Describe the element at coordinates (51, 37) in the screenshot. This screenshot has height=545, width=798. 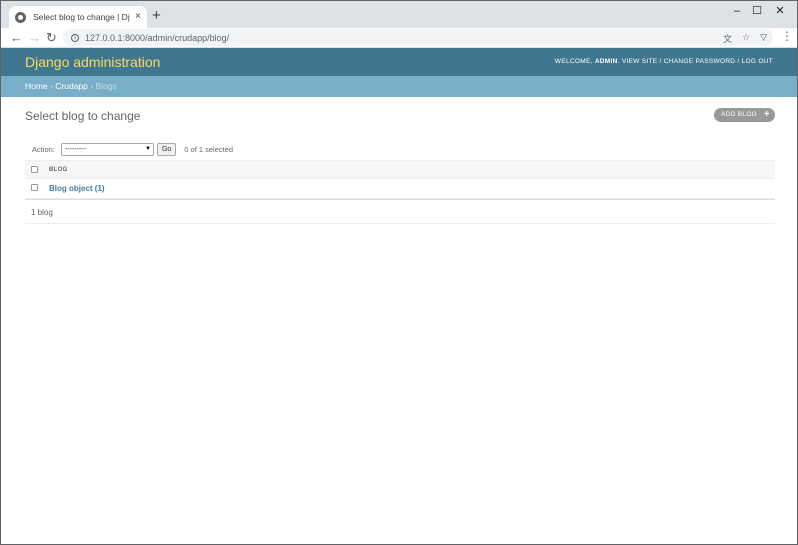
I see `reload-icon: ↻` at that location.